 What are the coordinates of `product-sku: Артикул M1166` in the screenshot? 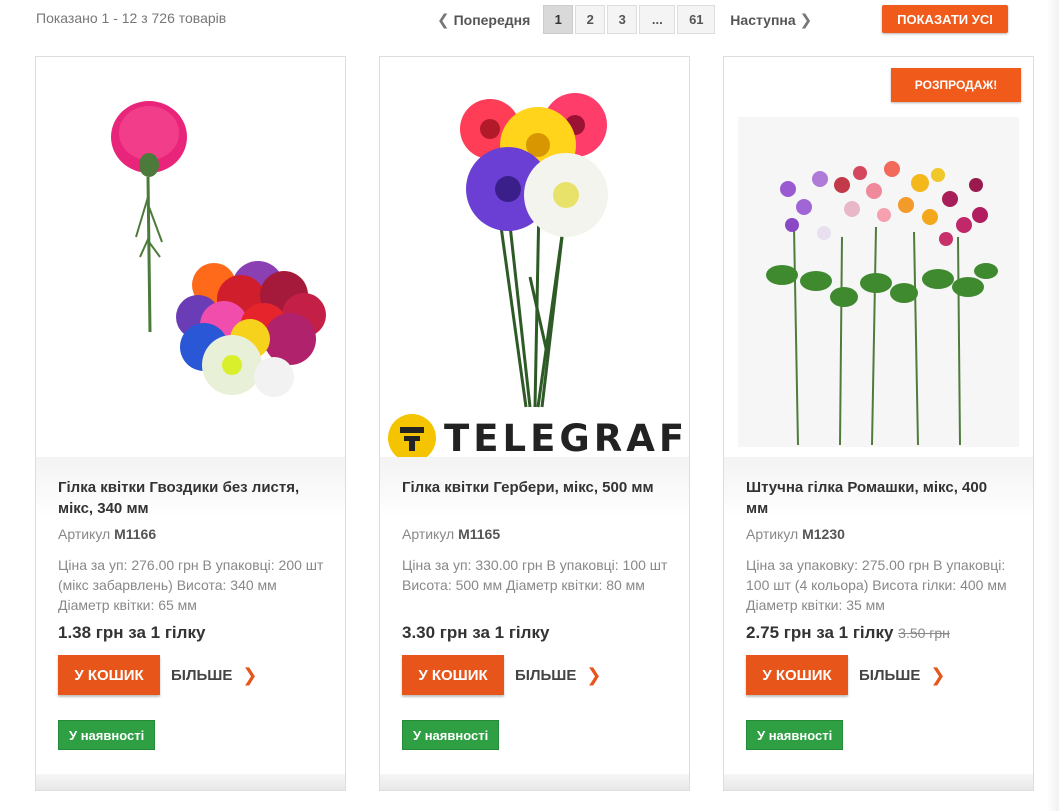 It's located at (107, 534).